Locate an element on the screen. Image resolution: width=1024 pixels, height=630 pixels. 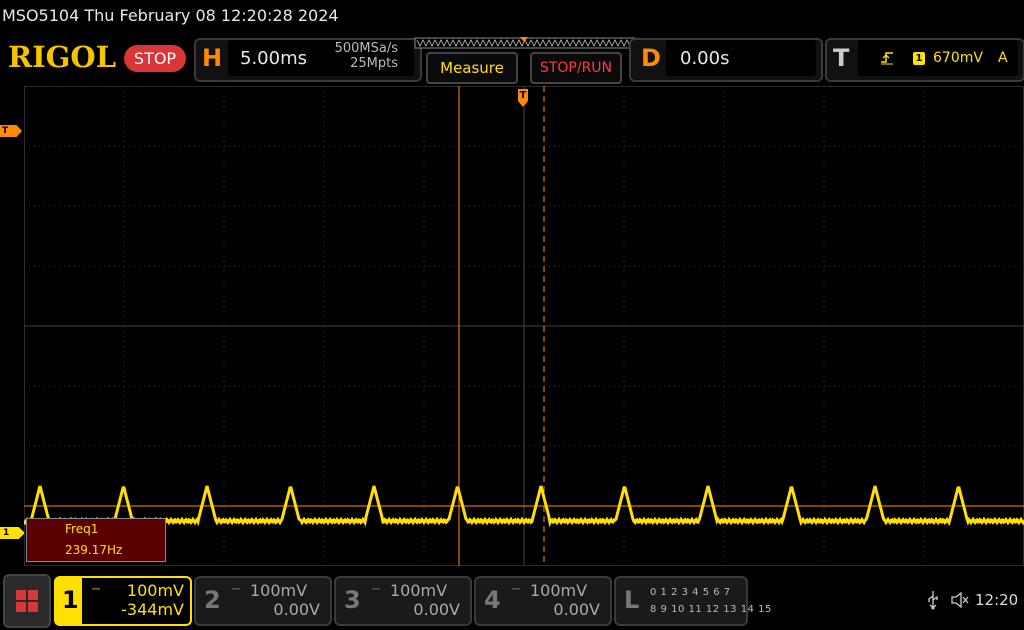
measurement-value: 239.17Hz is located at coordinates (94, 550).